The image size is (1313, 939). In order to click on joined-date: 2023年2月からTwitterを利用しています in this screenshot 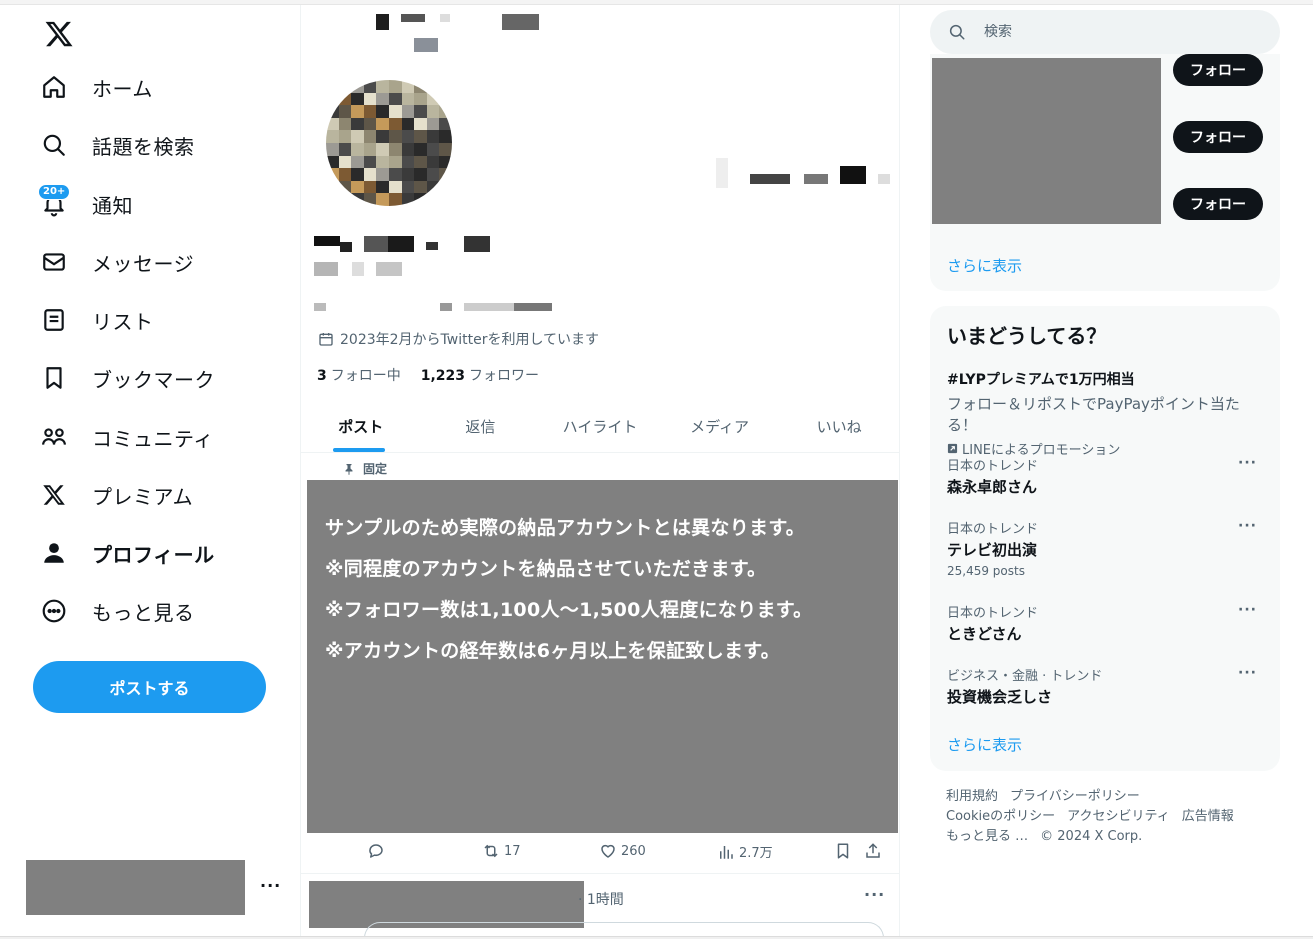, I will do `click(458, 339)`.